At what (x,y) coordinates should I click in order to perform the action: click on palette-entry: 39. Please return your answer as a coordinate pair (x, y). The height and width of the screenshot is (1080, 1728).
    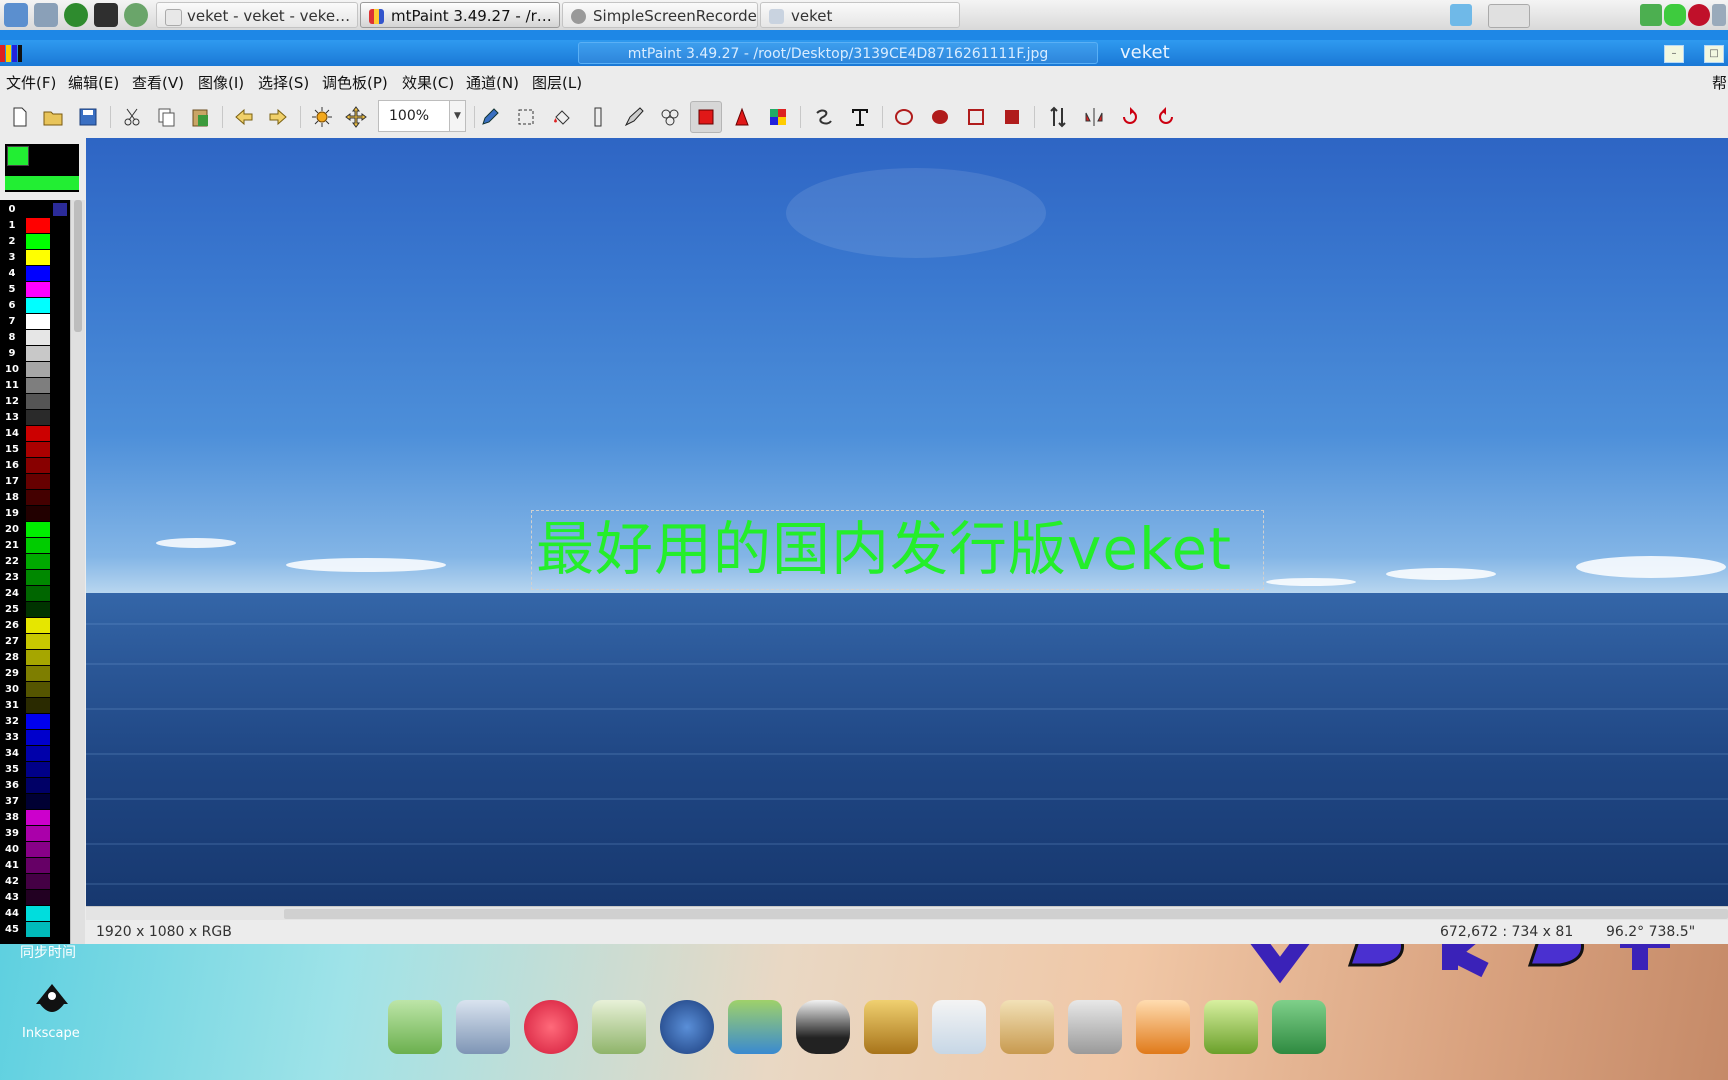
    Looking at the image, I should click on (35, 834).